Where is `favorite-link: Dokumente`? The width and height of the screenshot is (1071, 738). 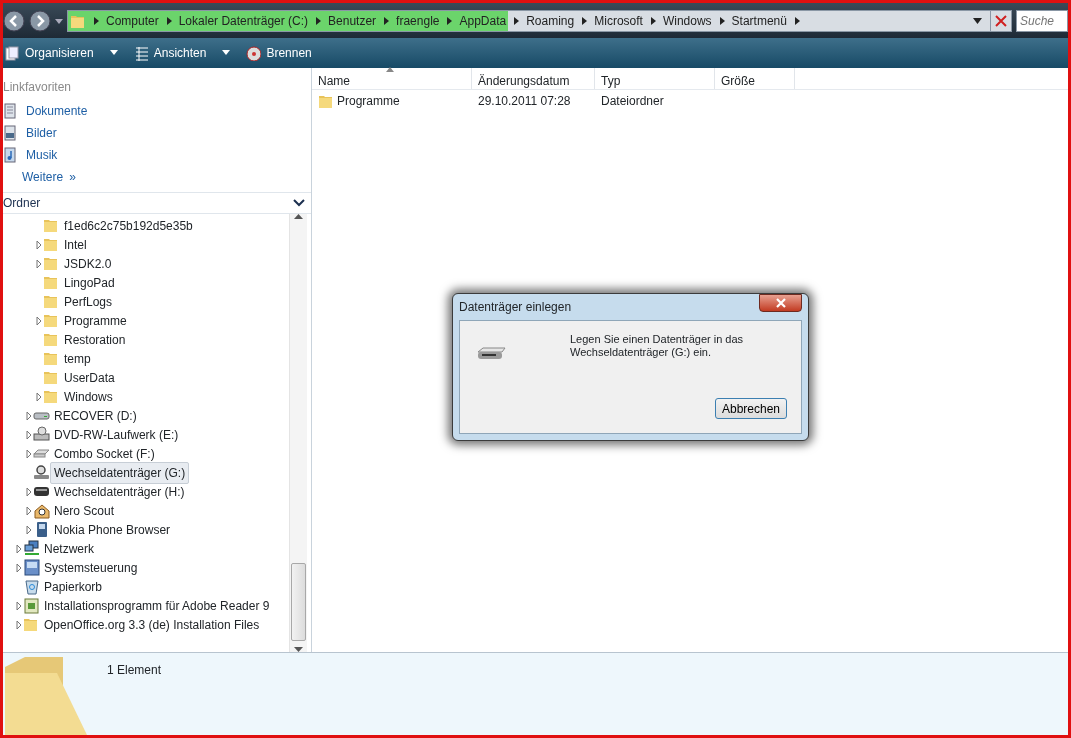
favorite-link: Dokumente is located at coordinates (57, 111).